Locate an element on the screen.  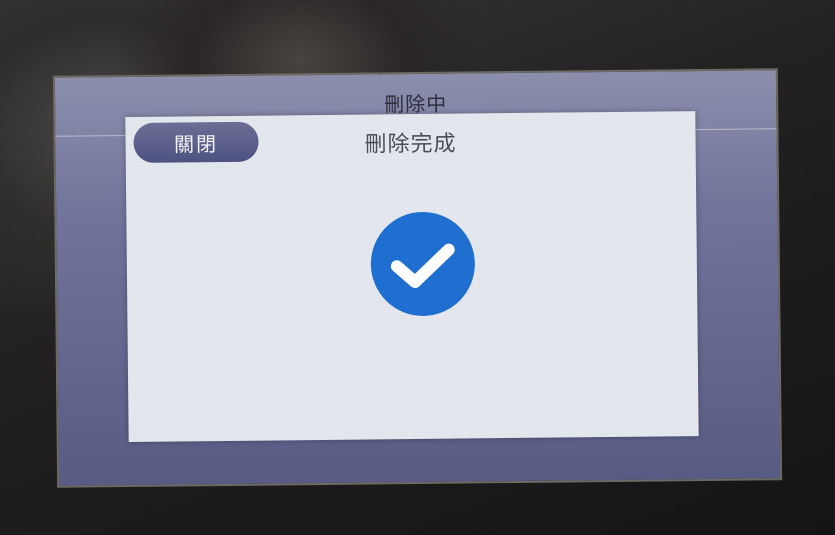
check-circle-icon is located at coordinates (422, 263).